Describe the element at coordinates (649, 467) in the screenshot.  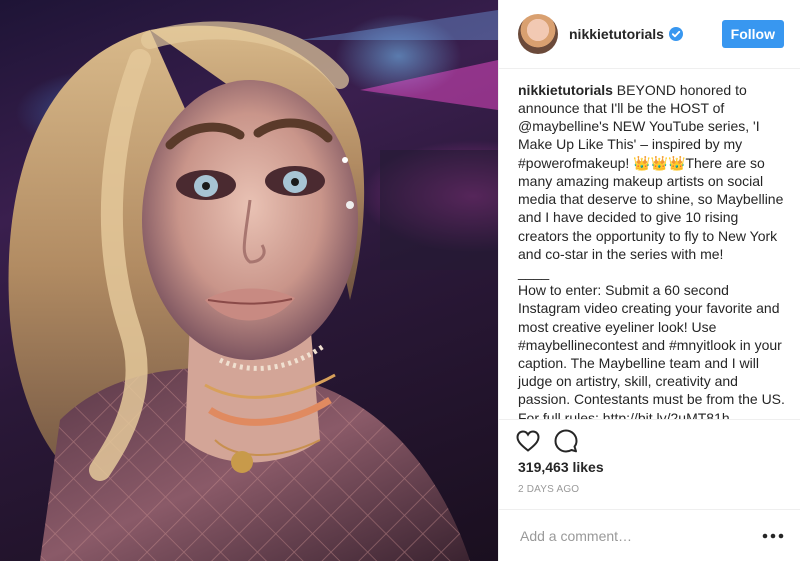
I see `likes-count: 319,463 likes` at that location.